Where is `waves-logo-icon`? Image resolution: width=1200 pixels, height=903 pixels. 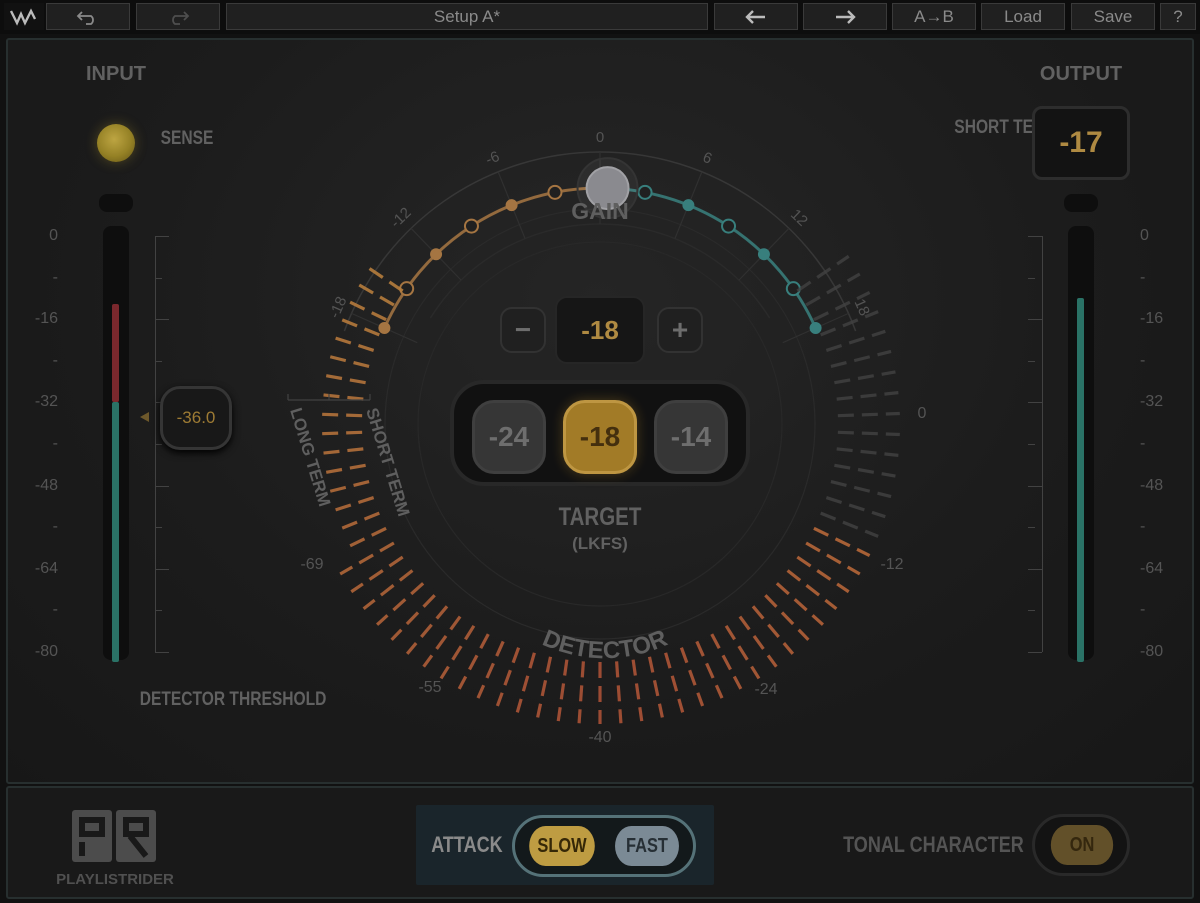
waves-logo-icon is located at coordinates (24, 16).